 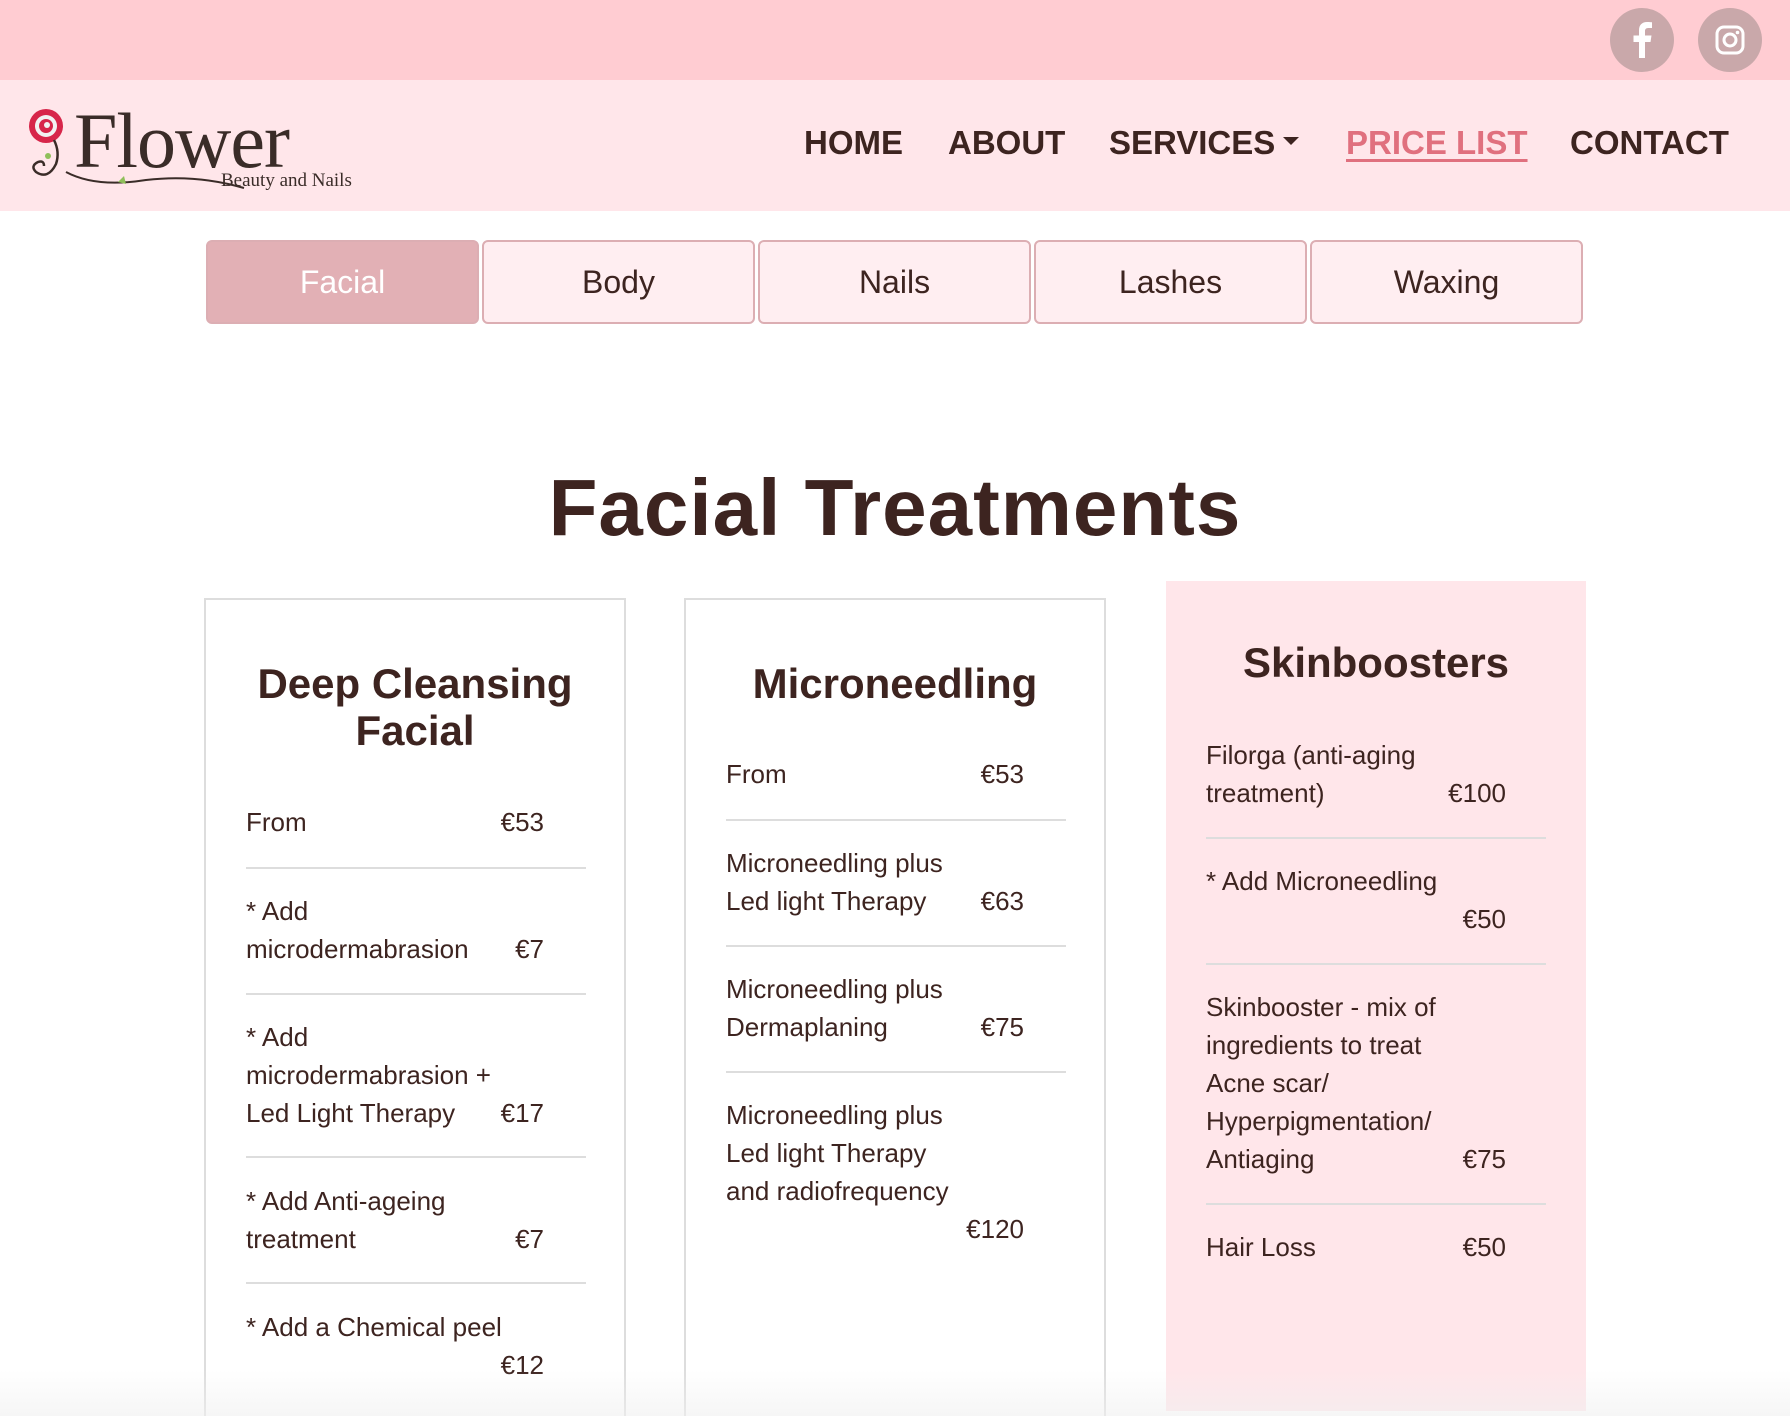 I want to click on chevron-down-icon, so click(x=1291, y=141).